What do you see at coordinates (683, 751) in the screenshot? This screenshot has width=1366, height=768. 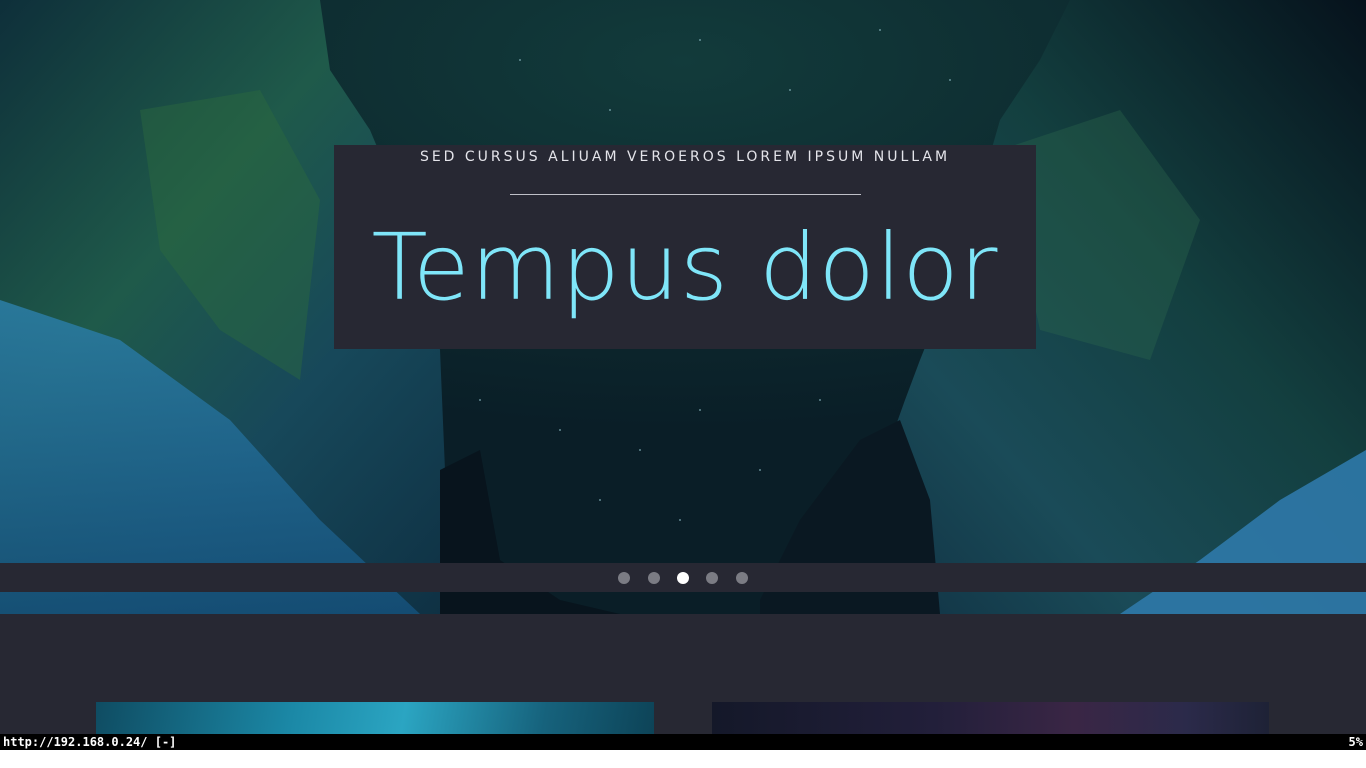 I see `browser-status-bar: http://192.168.0.24/ [-] 5%` at bounding box center [683, 751].